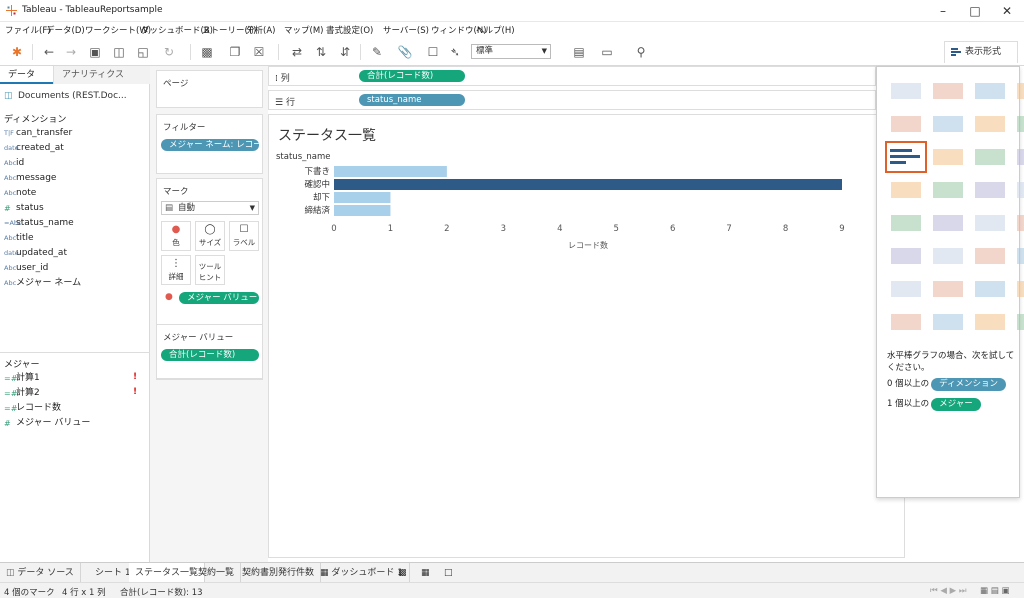 Image resolution: width=1024 pixels, height=598 pixels. What do you see at coordinates (244, 236) in the screenshot?
I see `label-button: ☐ ラベル` at bounding box center [244, 236].